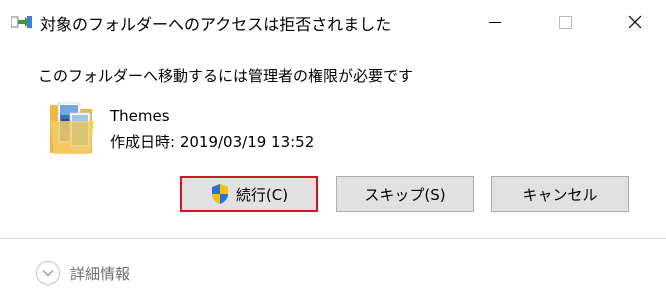 This screenshot has height=306, width=666. I want to click on more-details-toggle: 詳細情報, so click(83, 273).